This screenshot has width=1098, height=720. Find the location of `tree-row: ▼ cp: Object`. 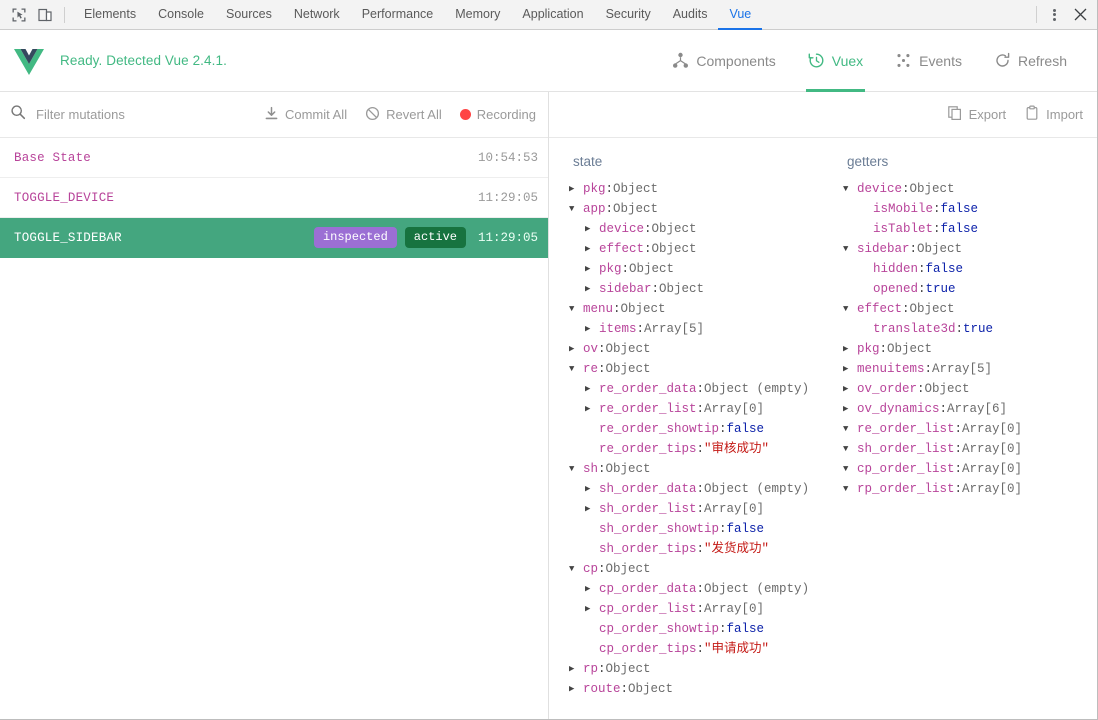

tree-row: ▼ cp: Object is located at coordinates (690, 569).